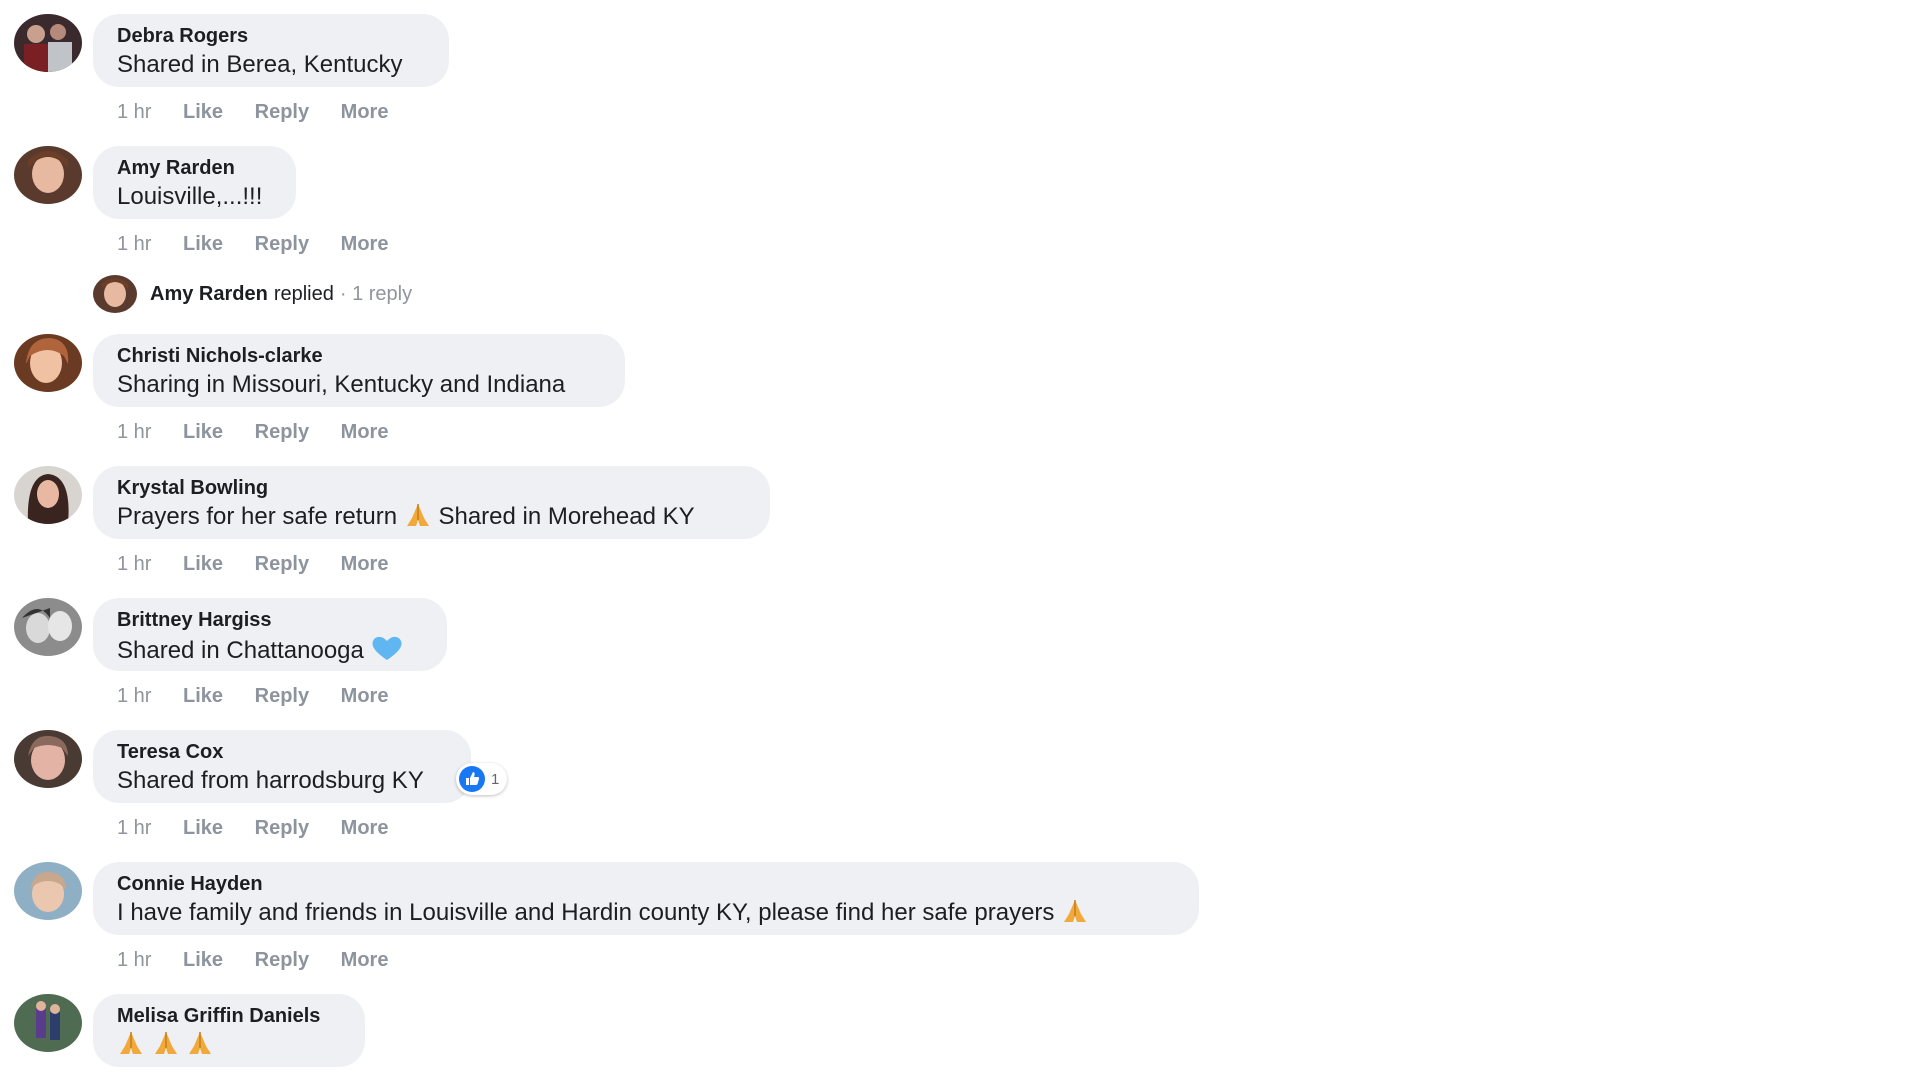  What do you see at coordinates (229, 1016) in the screenshot?
I see `comment-author: Melisa Griffin Daniels` at bounding box center [229, 1016].